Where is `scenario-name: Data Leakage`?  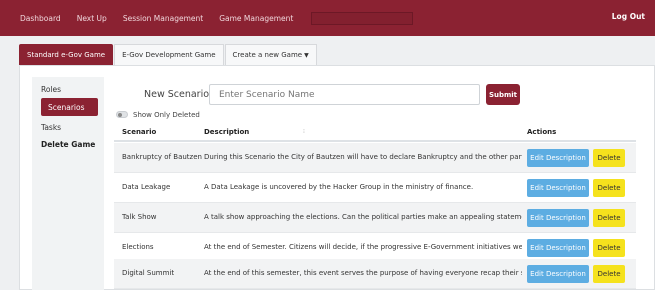
scenario-name: Data Leakage is located at coordinates (146, 187).